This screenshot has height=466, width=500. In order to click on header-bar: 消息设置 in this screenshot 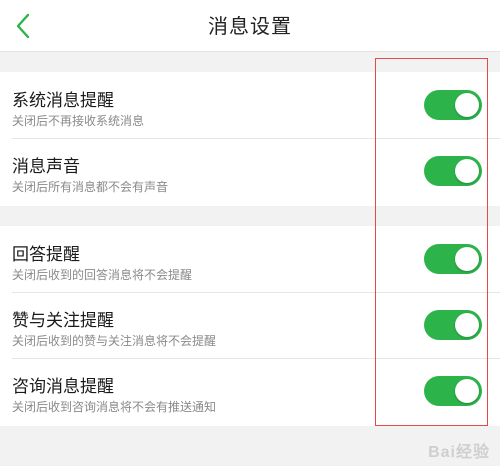, I will do `click(250, 26)`.